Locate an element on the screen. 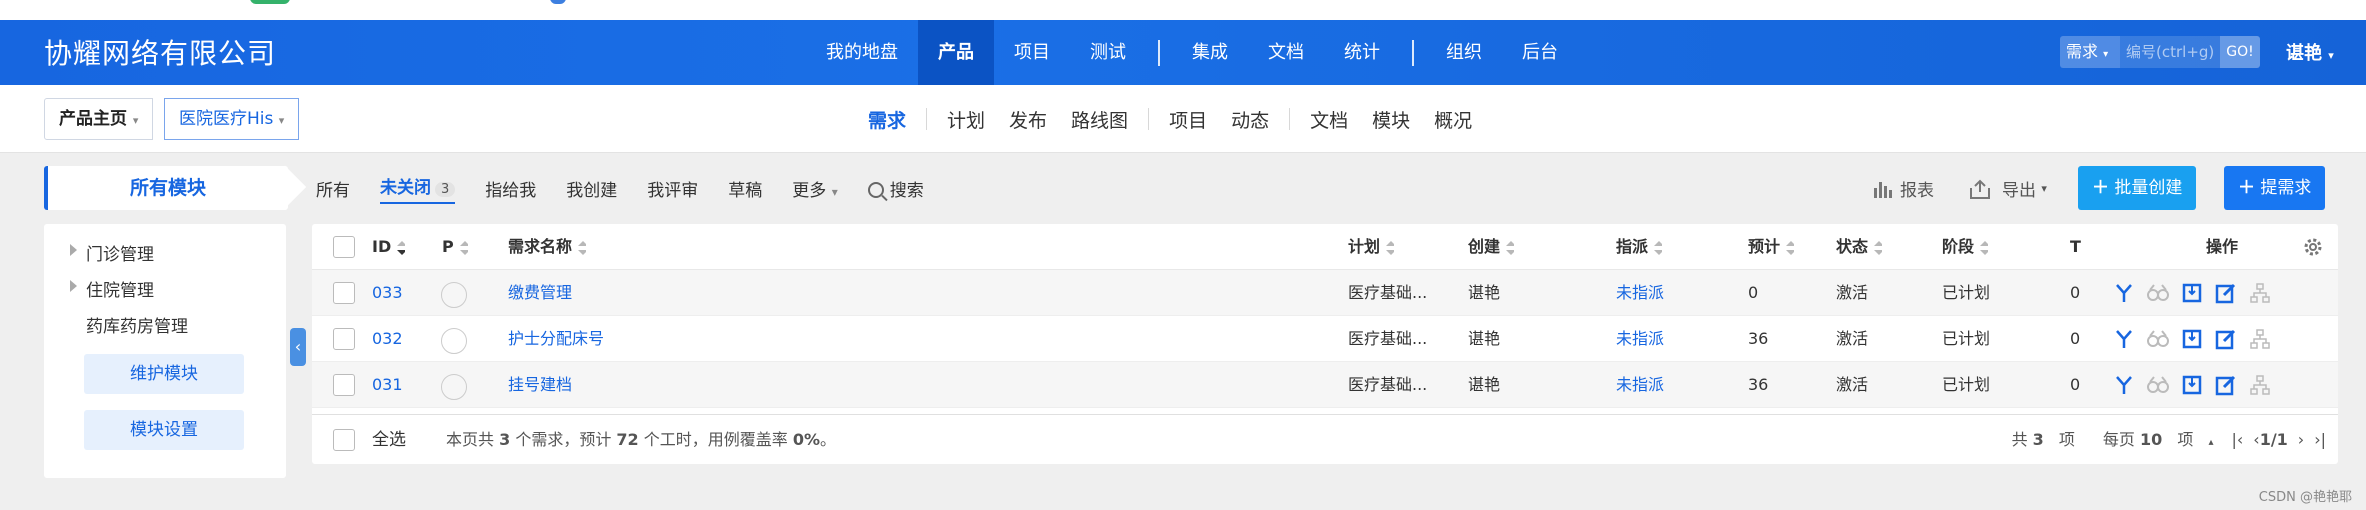 The image size is (2366, 510). select-all-label: 全选 is located at coordinates (389, 440).